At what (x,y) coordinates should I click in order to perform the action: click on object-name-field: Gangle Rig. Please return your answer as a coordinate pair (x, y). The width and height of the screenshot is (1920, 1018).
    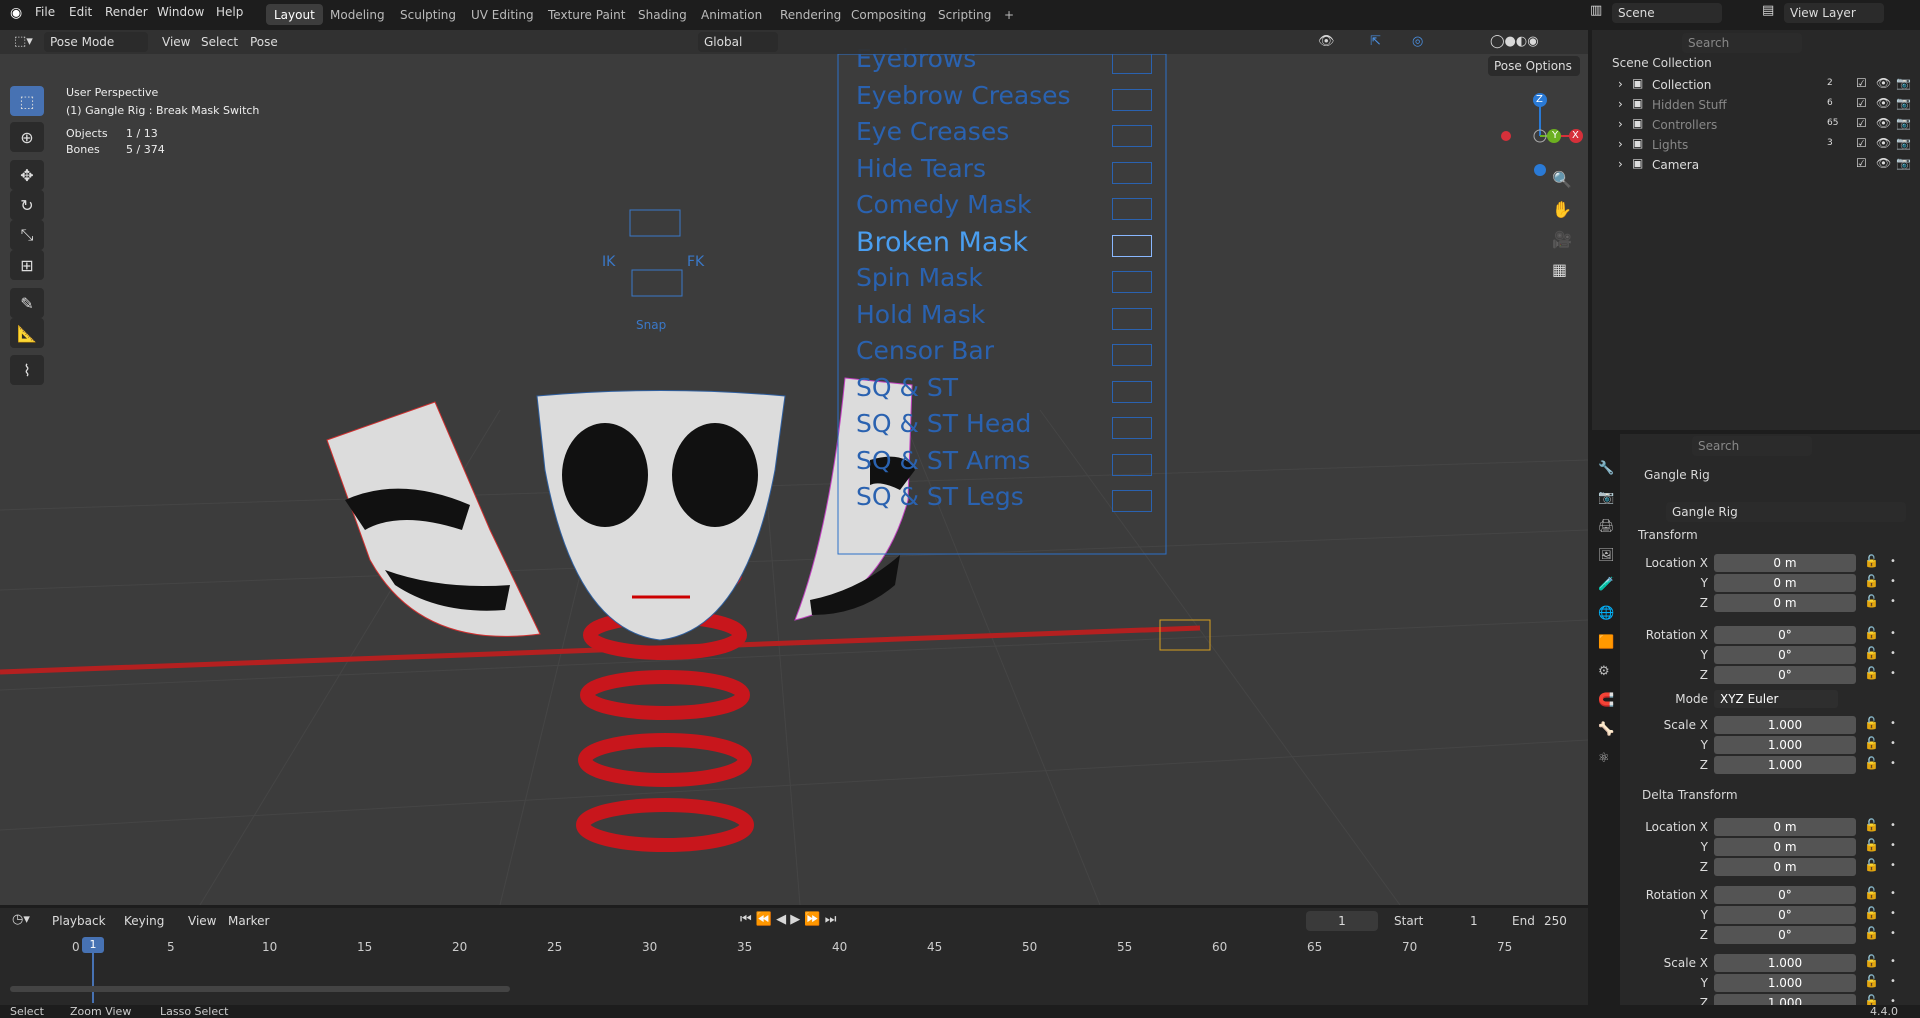
    Looking at the image, I should click on (1786, 512).